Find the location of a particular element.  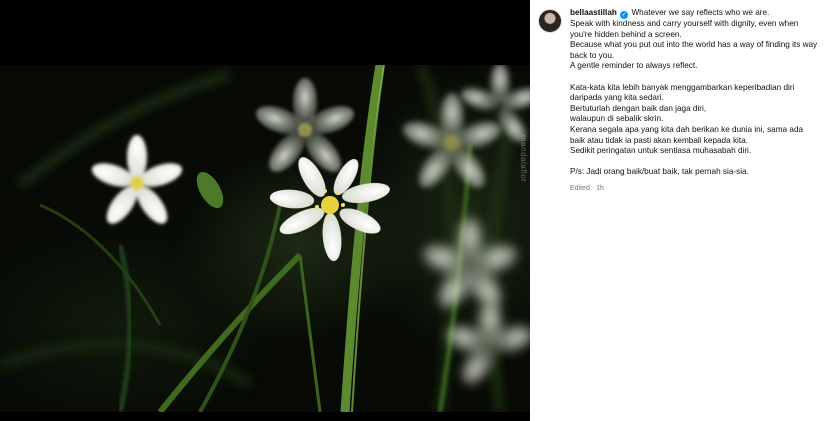

post-meta: Edited · 1h is located at coordinates (695, 189).